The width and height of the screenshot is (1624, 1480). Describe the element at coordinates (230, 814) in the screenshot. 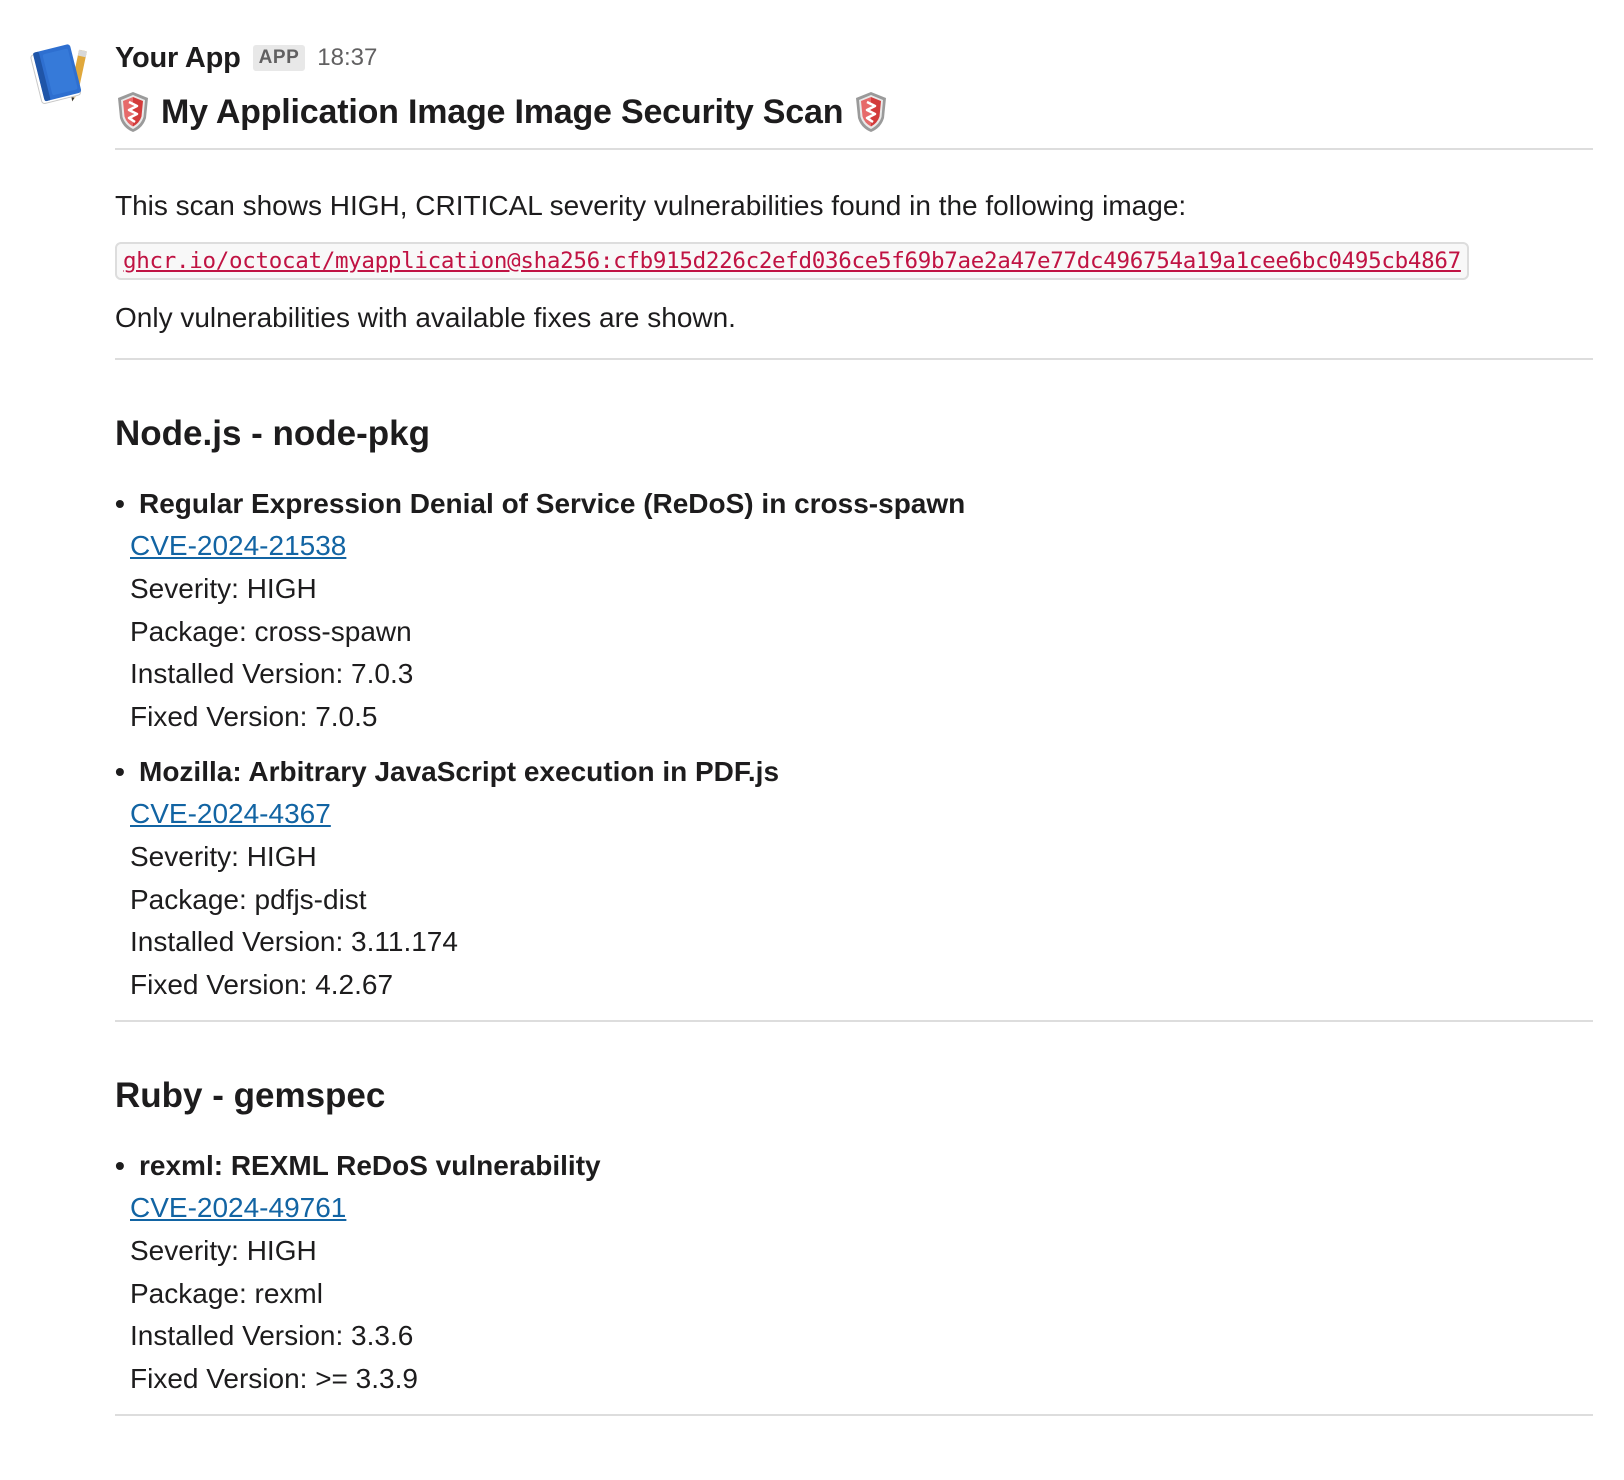

I see `cve-link: CVE-2024-4367` at that location.